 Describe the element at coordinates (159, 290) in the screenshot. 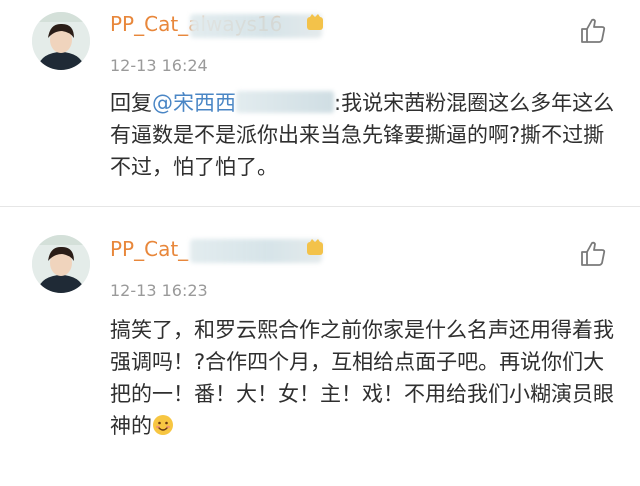

I see `timestamp: 12-13 16:23` at that location.